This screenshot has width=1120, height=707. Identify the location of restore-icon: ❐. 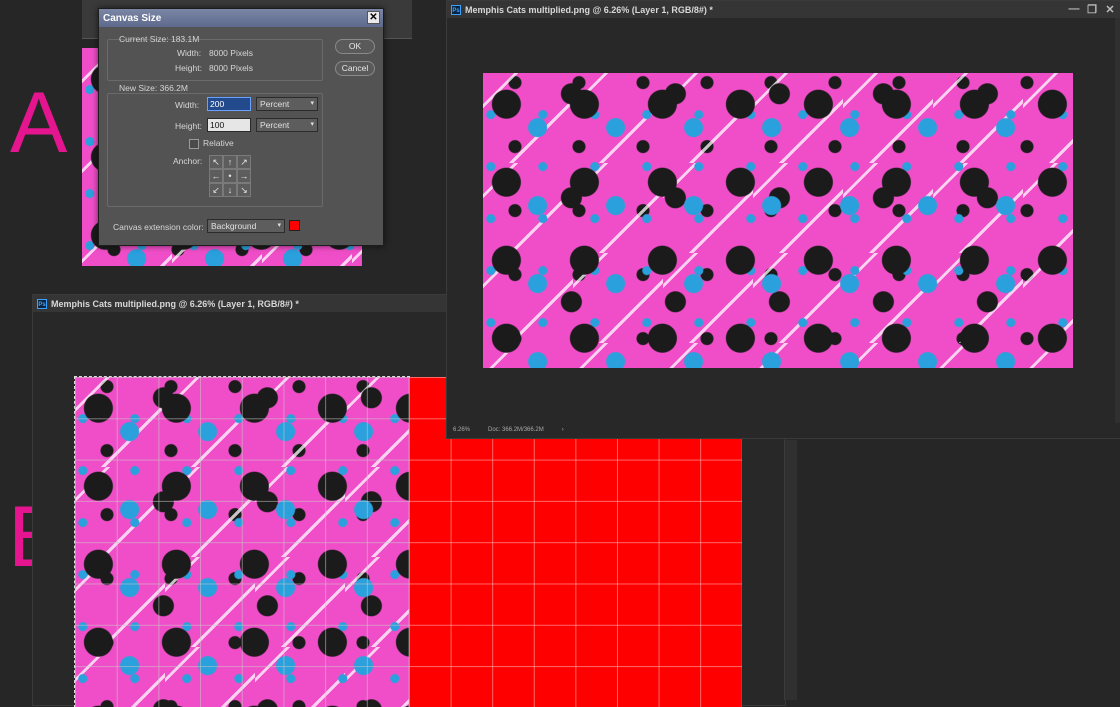
(1092, 9).